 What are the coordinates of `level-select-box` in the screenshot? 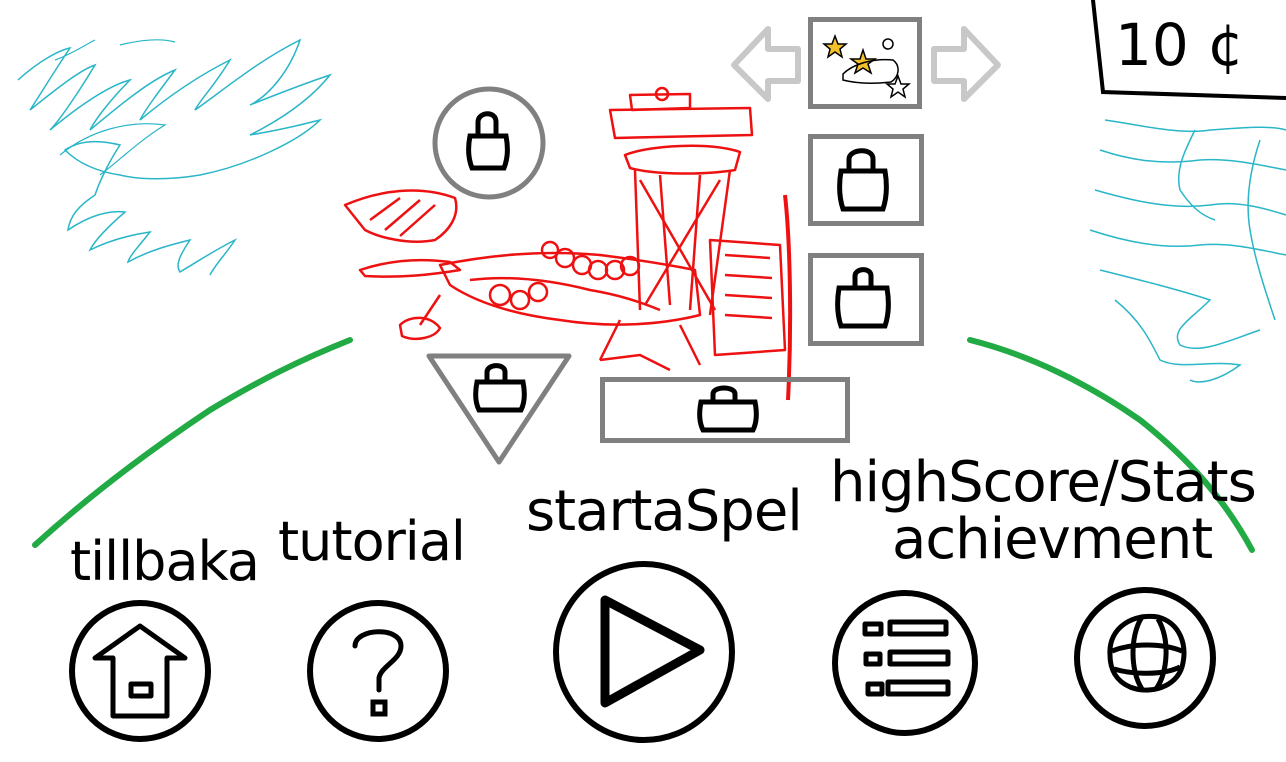 It's located at (865, 63).